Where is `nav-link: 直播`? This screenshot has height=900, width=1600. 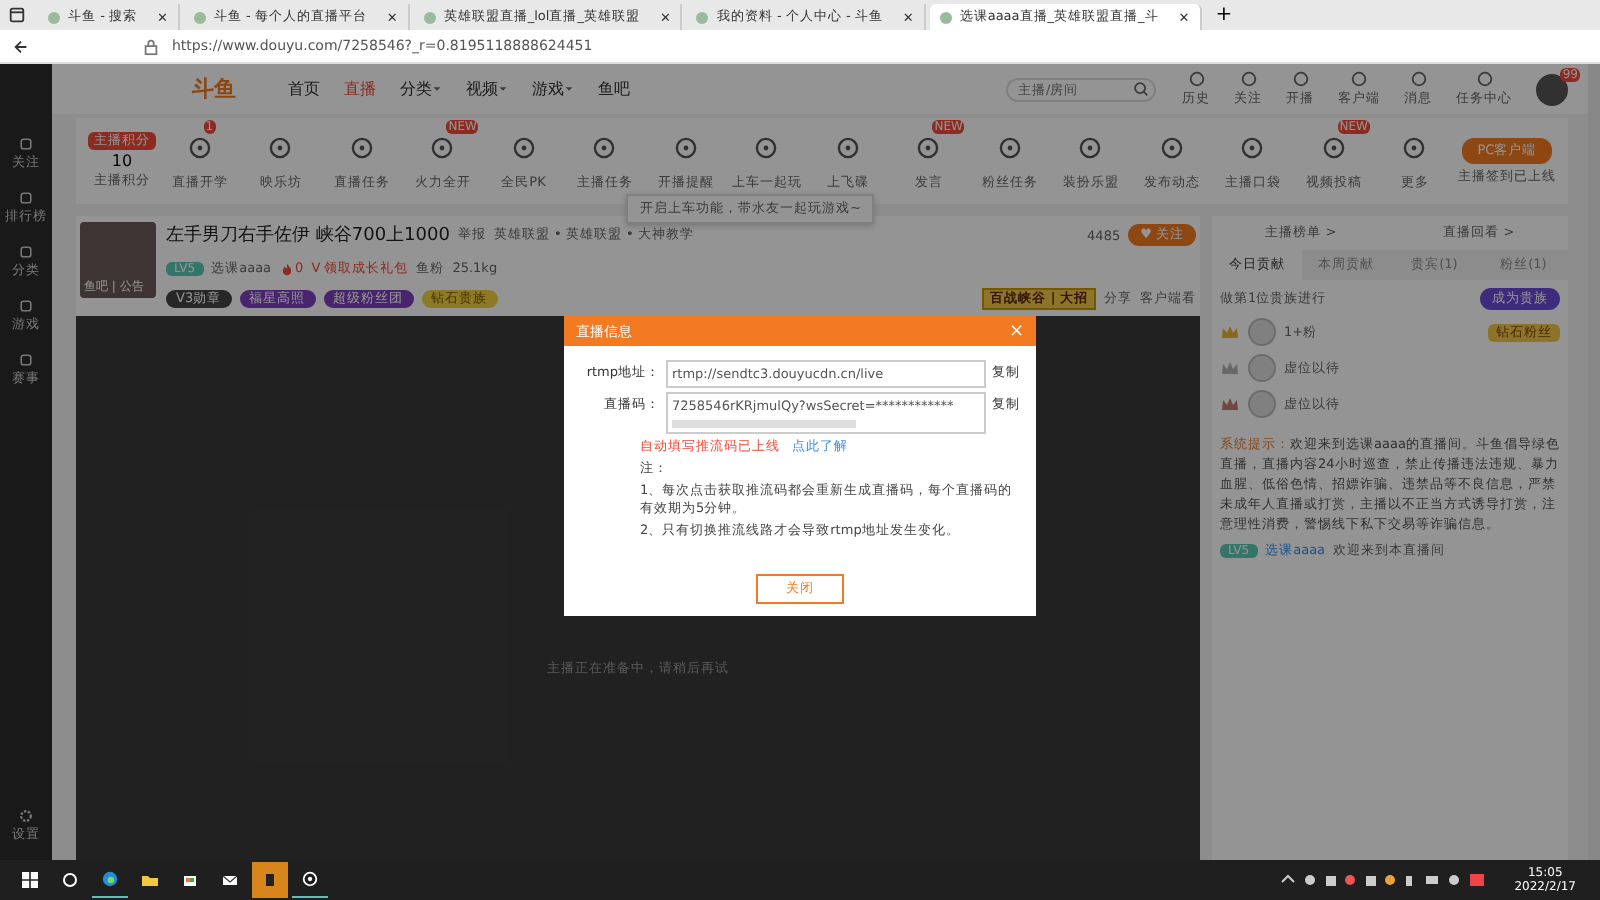 nav-link: 直播 is located at coordinates (360, 89).